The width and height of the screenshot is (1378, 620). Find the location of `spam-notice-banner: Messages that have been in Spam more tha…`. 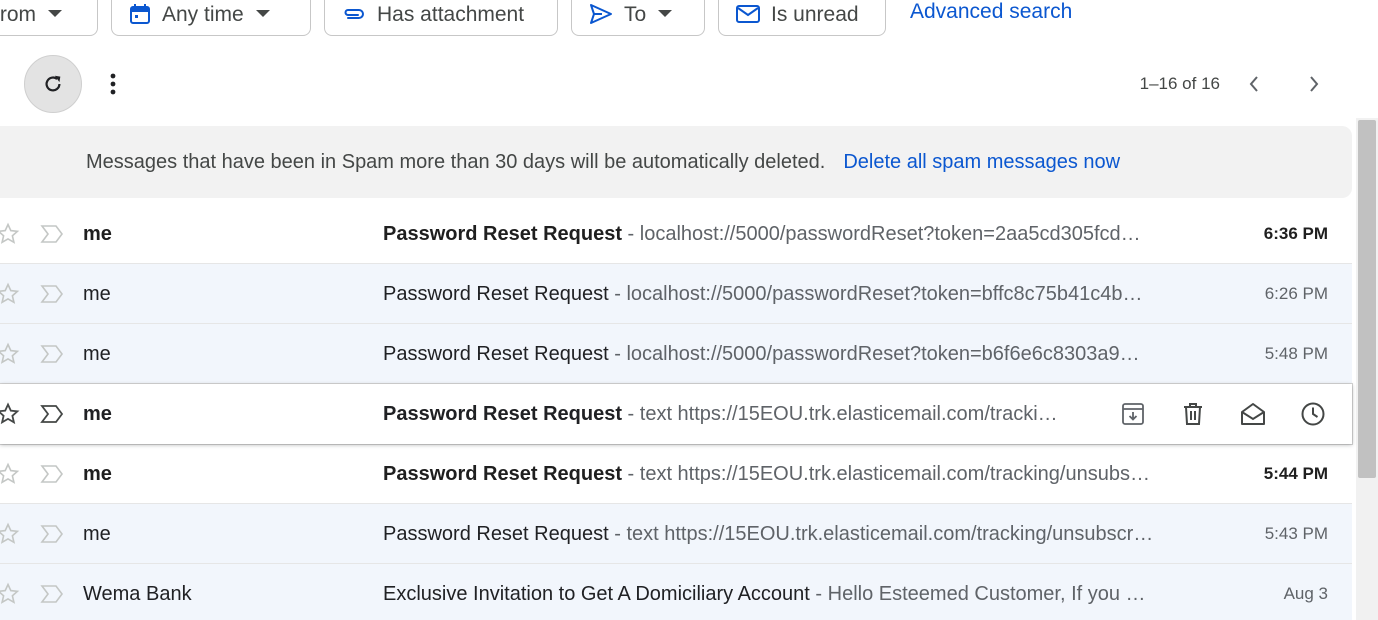

spam-notice-banner: Messages that have been in Spam more tha… is located at coordinates (676, 162).